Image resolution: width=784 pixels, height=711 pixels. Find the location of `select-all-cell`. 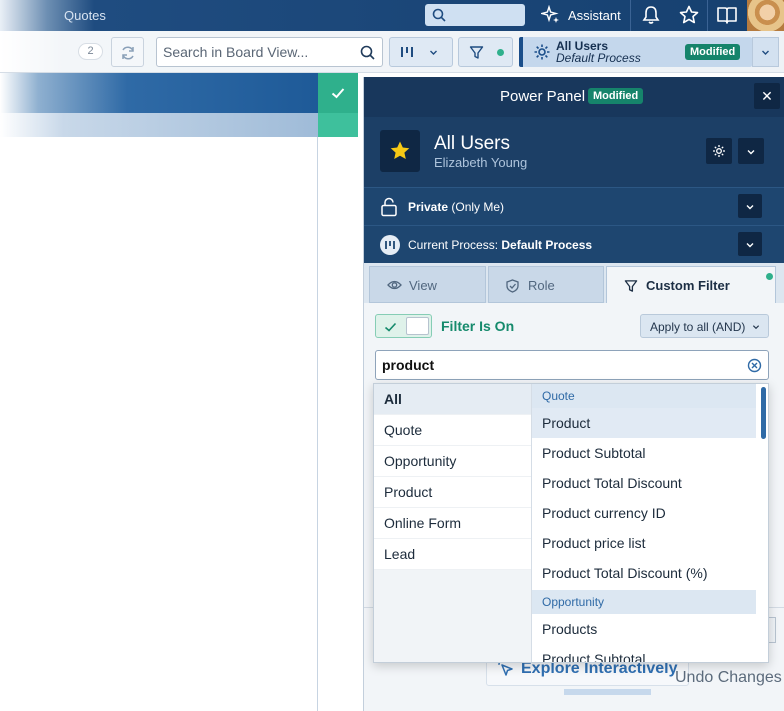

select-all-cell is located at coordinates (338, 93).